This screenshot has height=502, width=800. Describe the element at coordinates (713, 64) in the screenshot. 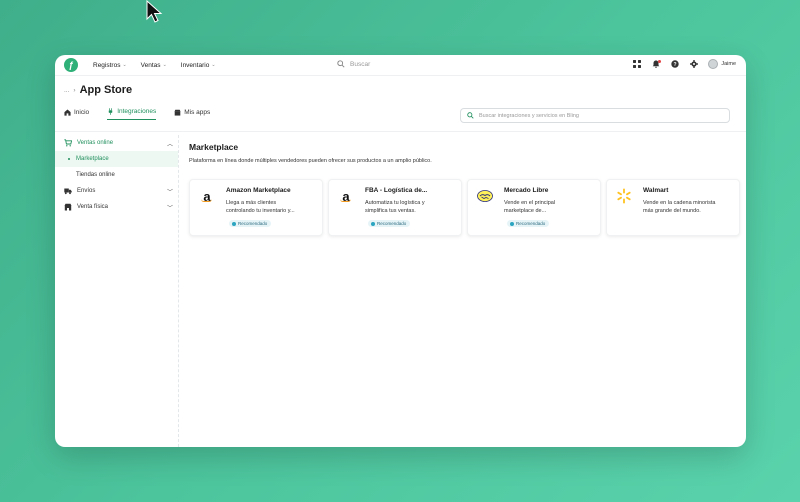

I see `avatar` at that location.